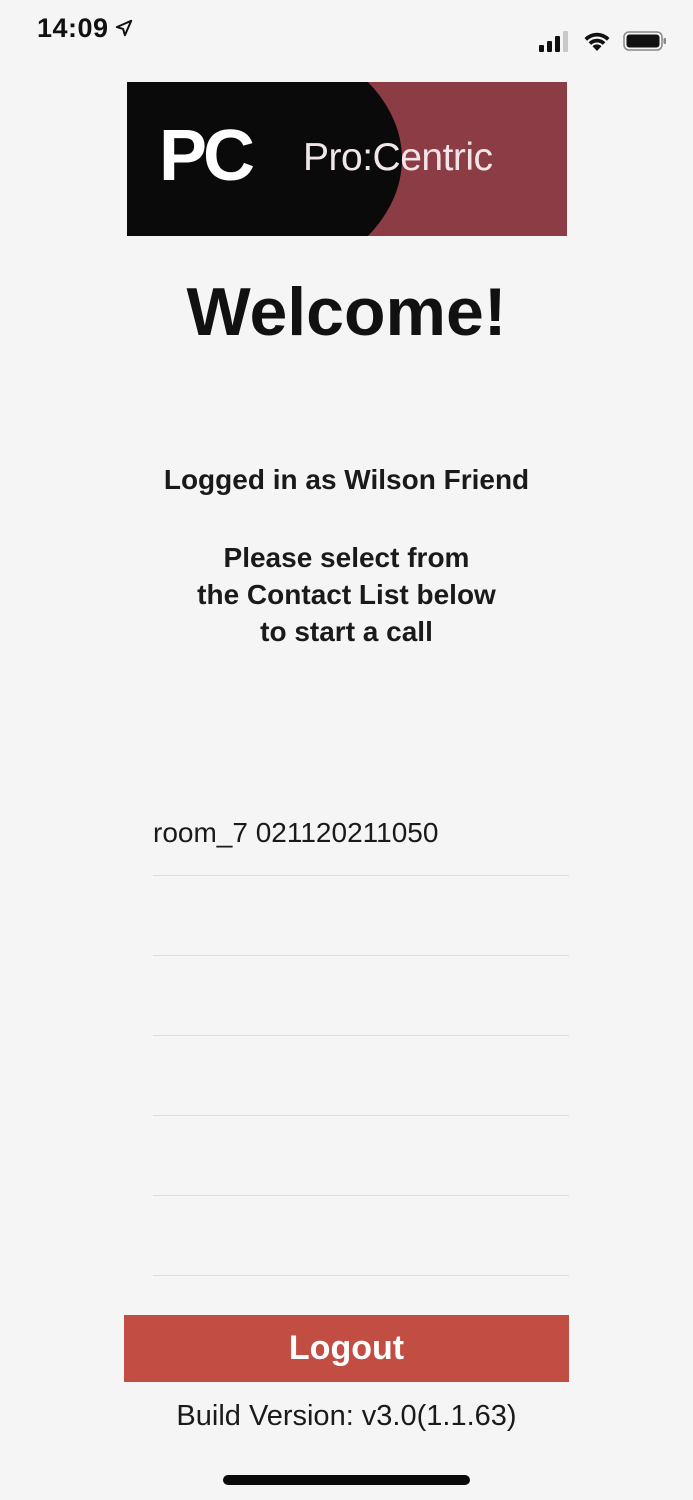  I want to click on contact-list-item: room_7 021120211050, so click(361, 837).